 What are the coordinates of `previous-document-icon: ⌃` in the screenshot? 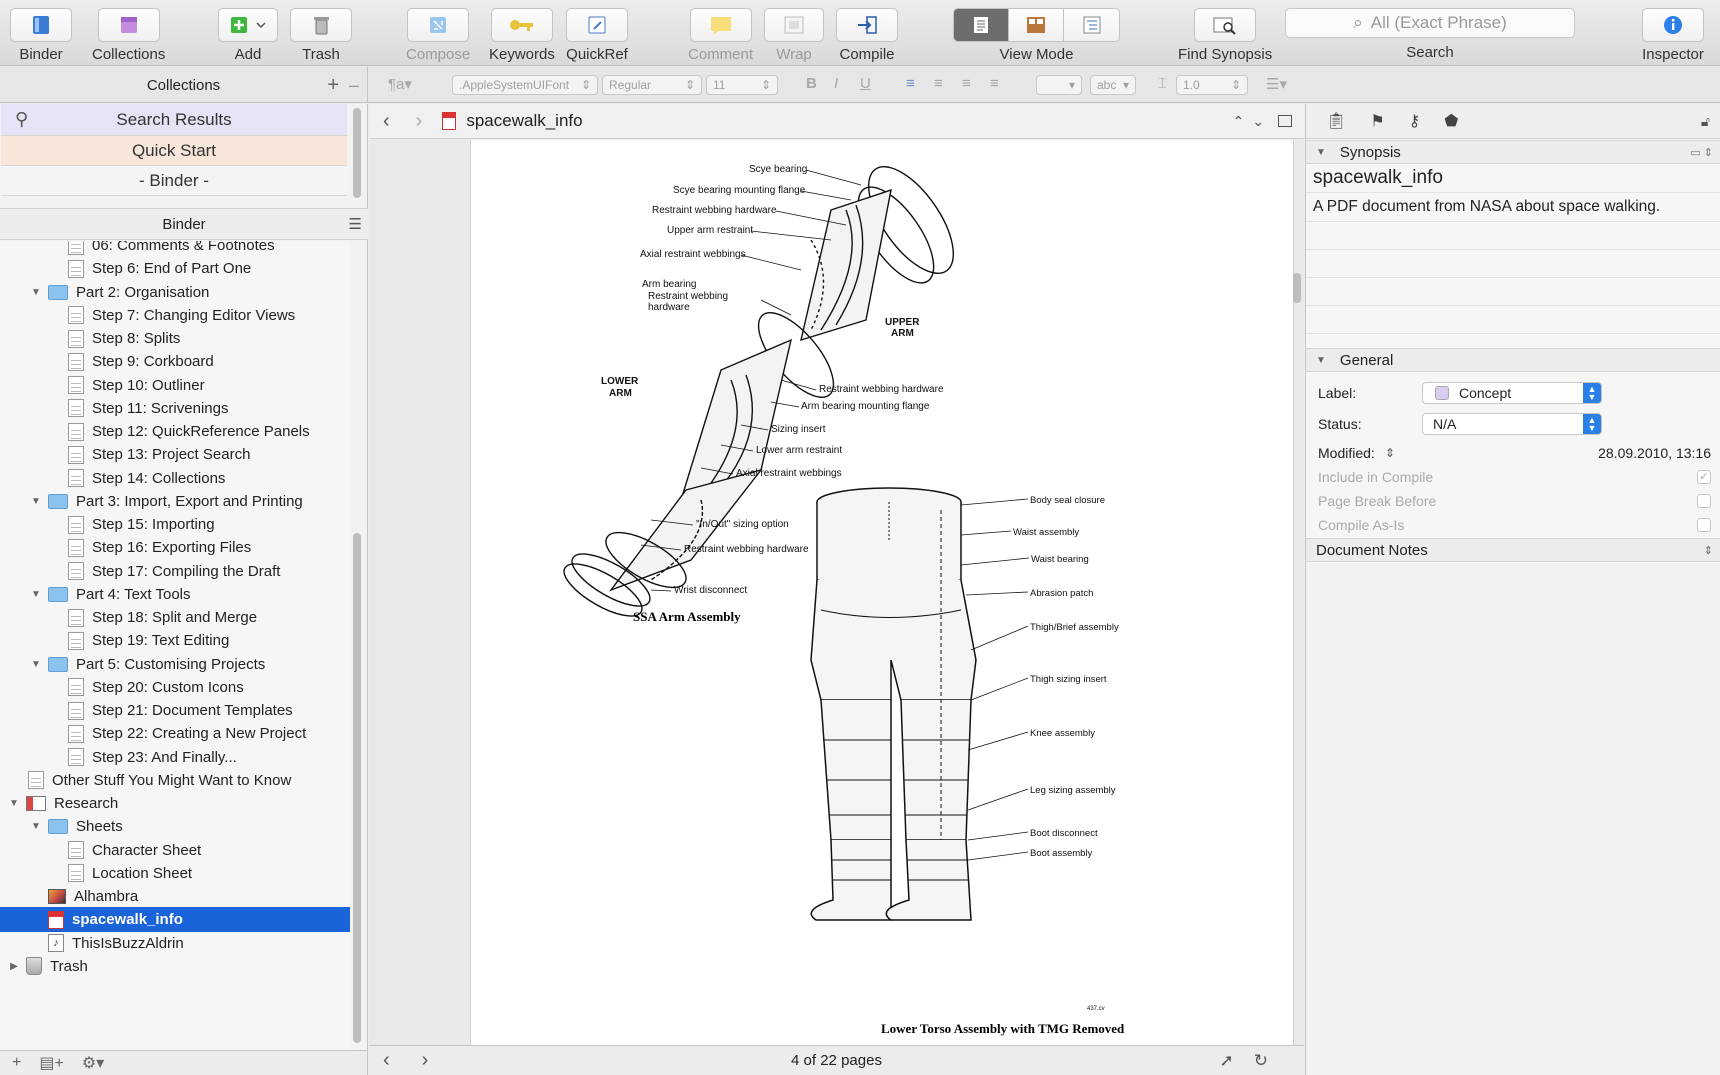 It's located at (1239, 121).